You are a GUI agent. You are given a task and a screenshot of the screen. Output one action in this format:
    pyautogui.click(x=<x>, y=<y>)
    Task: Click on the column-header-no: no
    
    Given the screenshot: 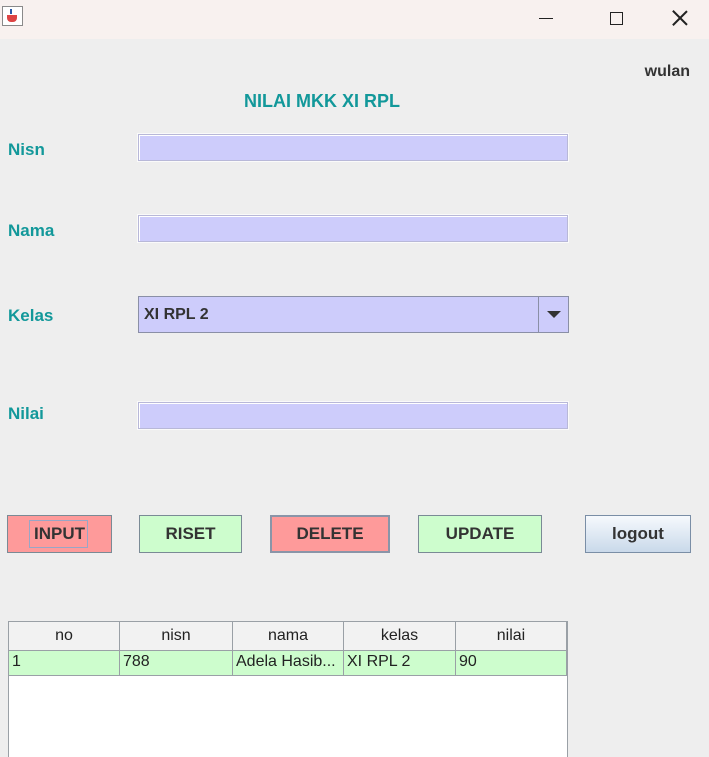 What is the action you would take?
    pyautogui.click(x=64, y=636)
    